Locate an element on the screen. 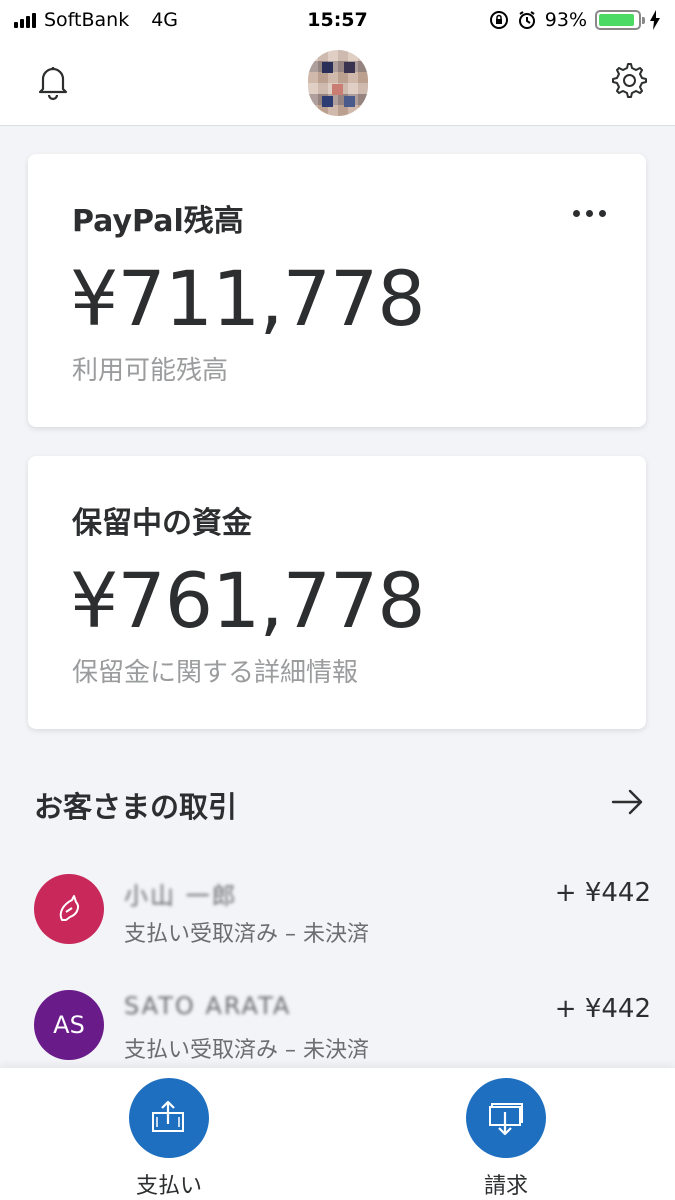 Image resolution: width=675 pixels, height=1200 pixels. charging-icon is located at coordinates (655, 20).